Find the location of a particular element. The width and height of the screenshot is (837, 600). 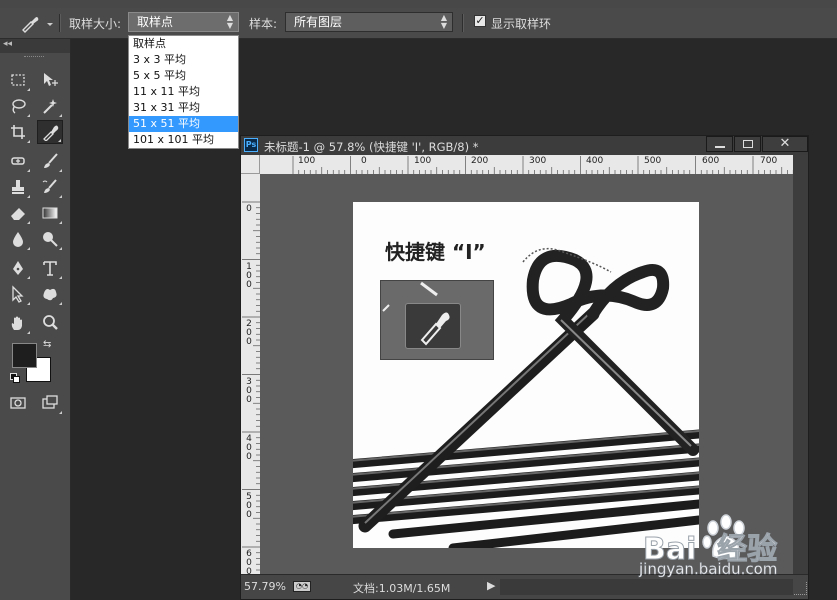

lasso-tool is located at coordinates (18, 106).